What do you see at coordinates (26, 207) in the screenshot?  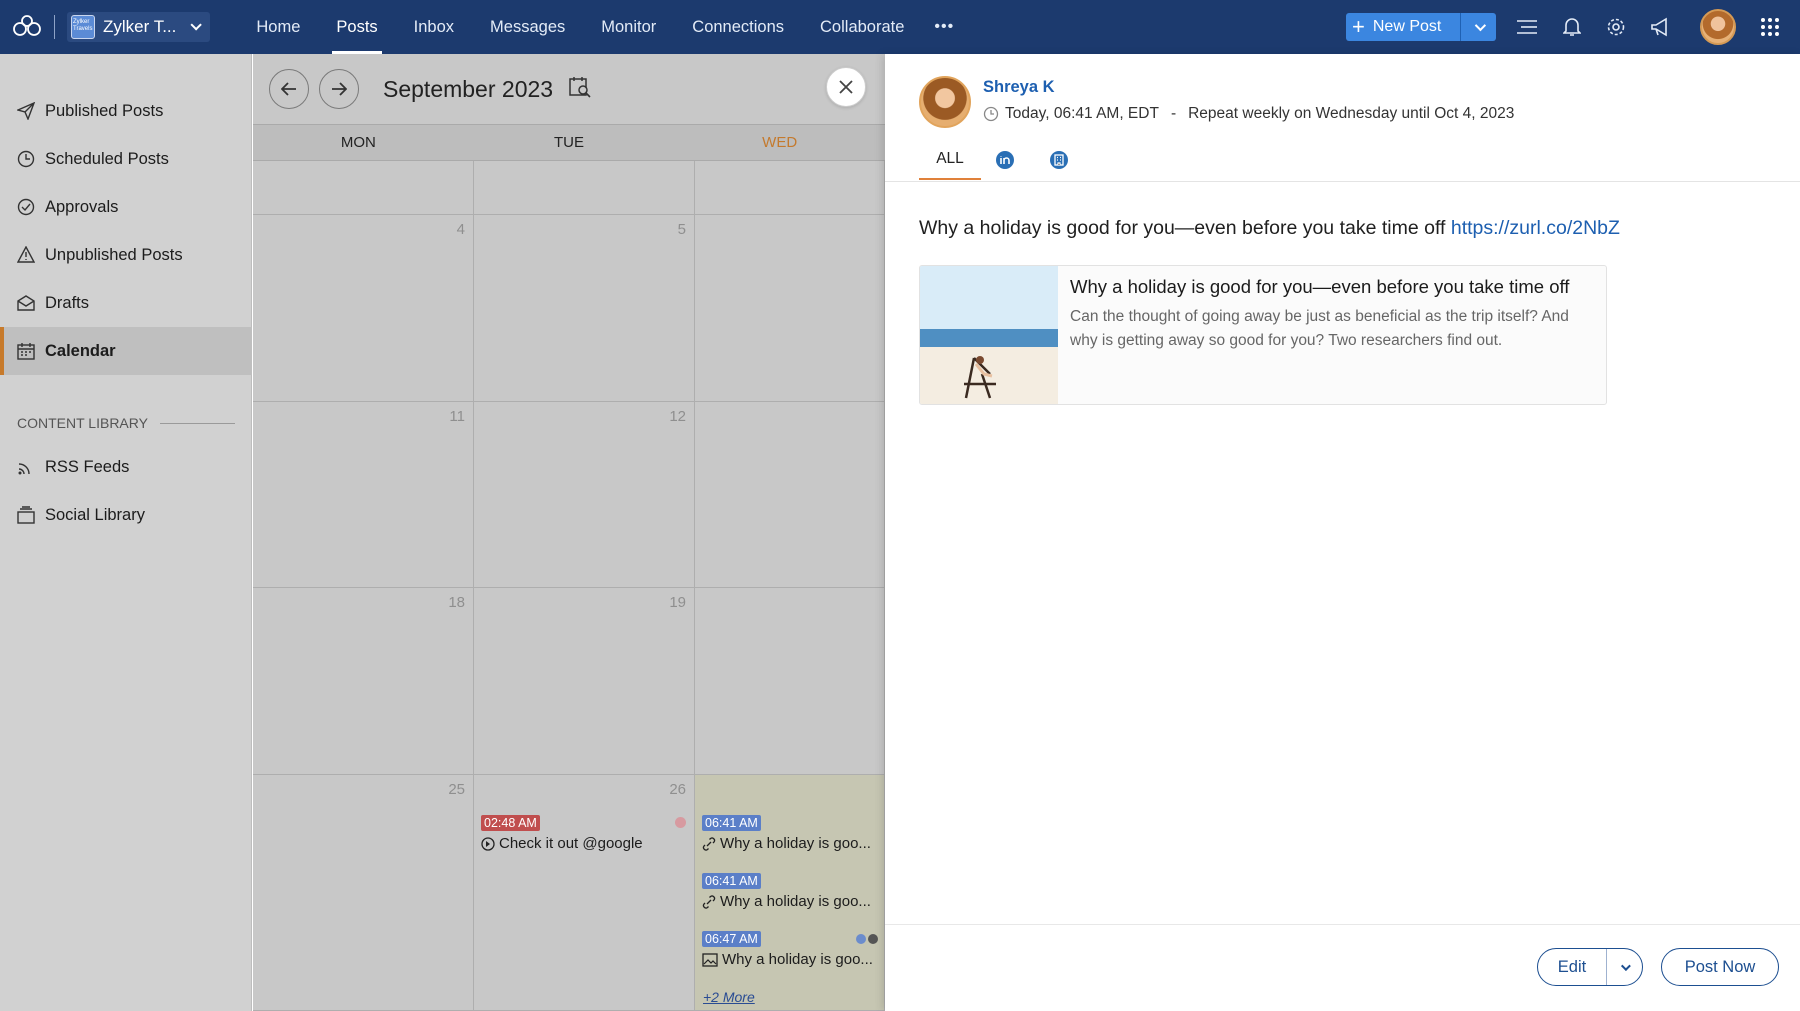 I see `check-circle-icon` at bounding box center [26, 207].